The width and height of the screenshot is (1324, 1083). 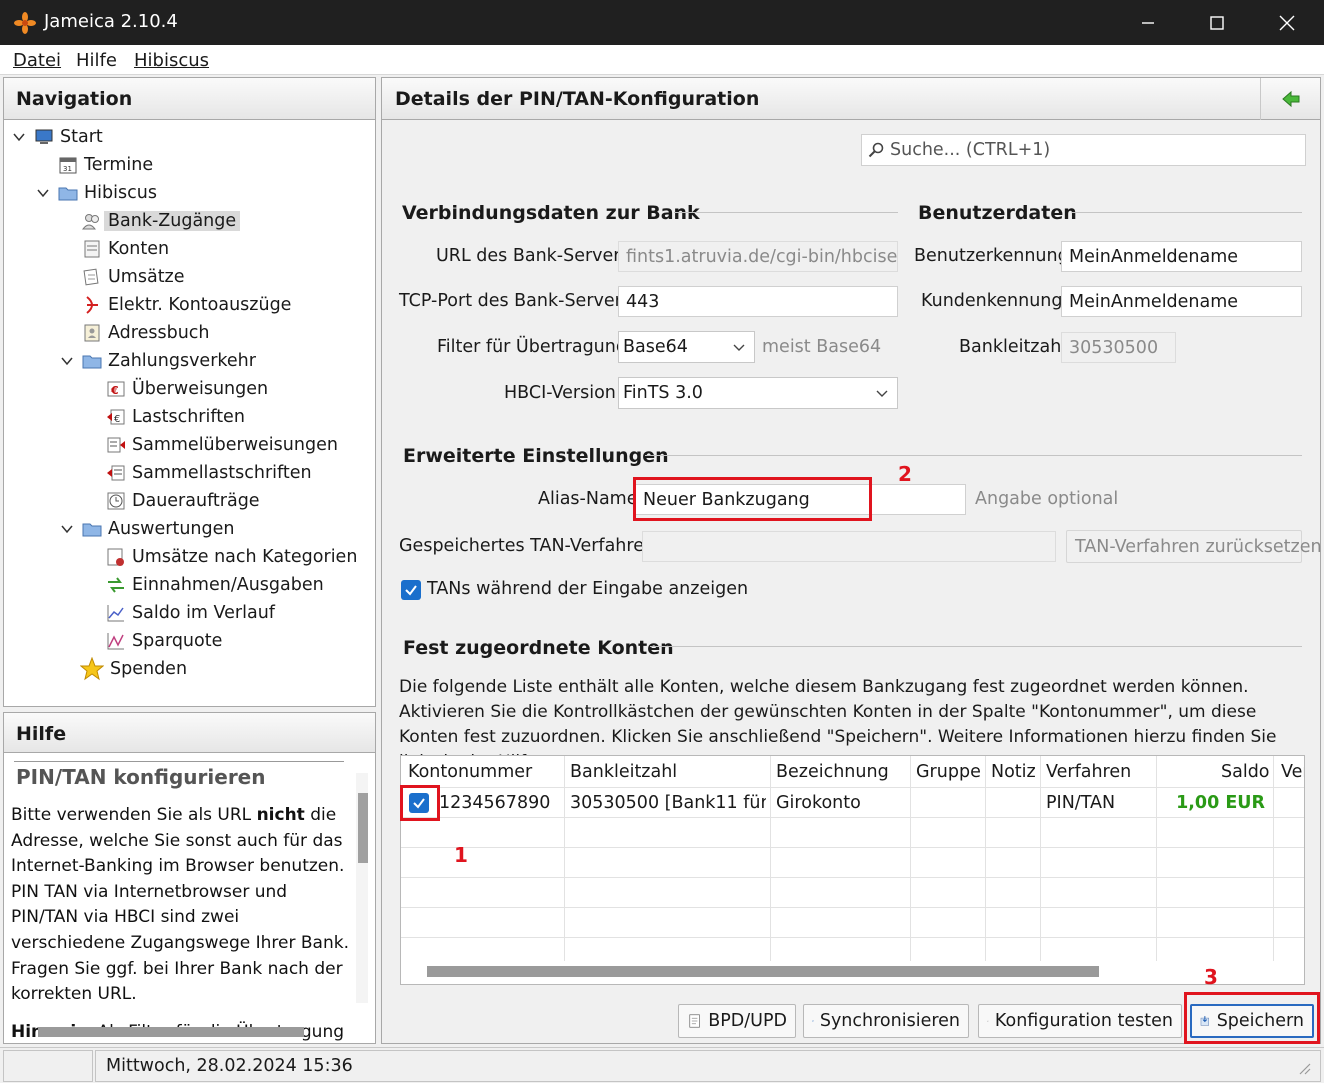 What do you see at coordinates (997, 213) in the screenshot?
I see `user-section-title: Benutzerdaten` at bounding box center [997, 213].